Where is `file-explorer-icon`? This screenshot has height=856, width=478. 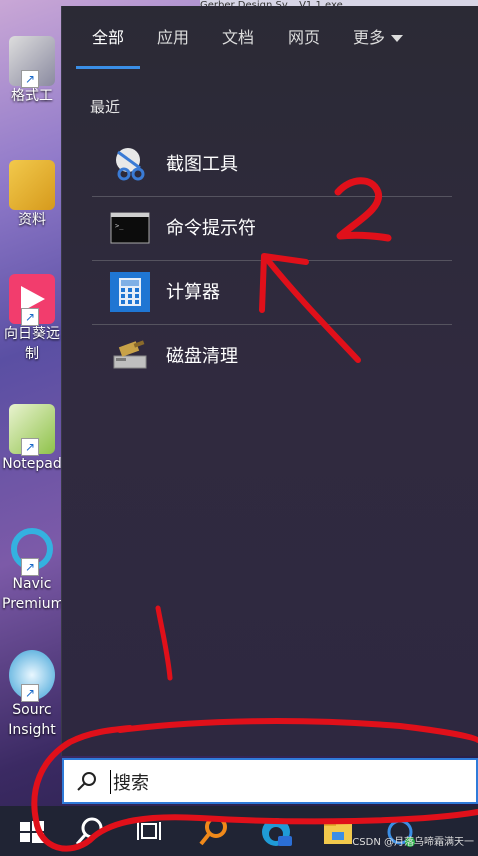 file-explorer-icon is located at coordinates (338, 832).